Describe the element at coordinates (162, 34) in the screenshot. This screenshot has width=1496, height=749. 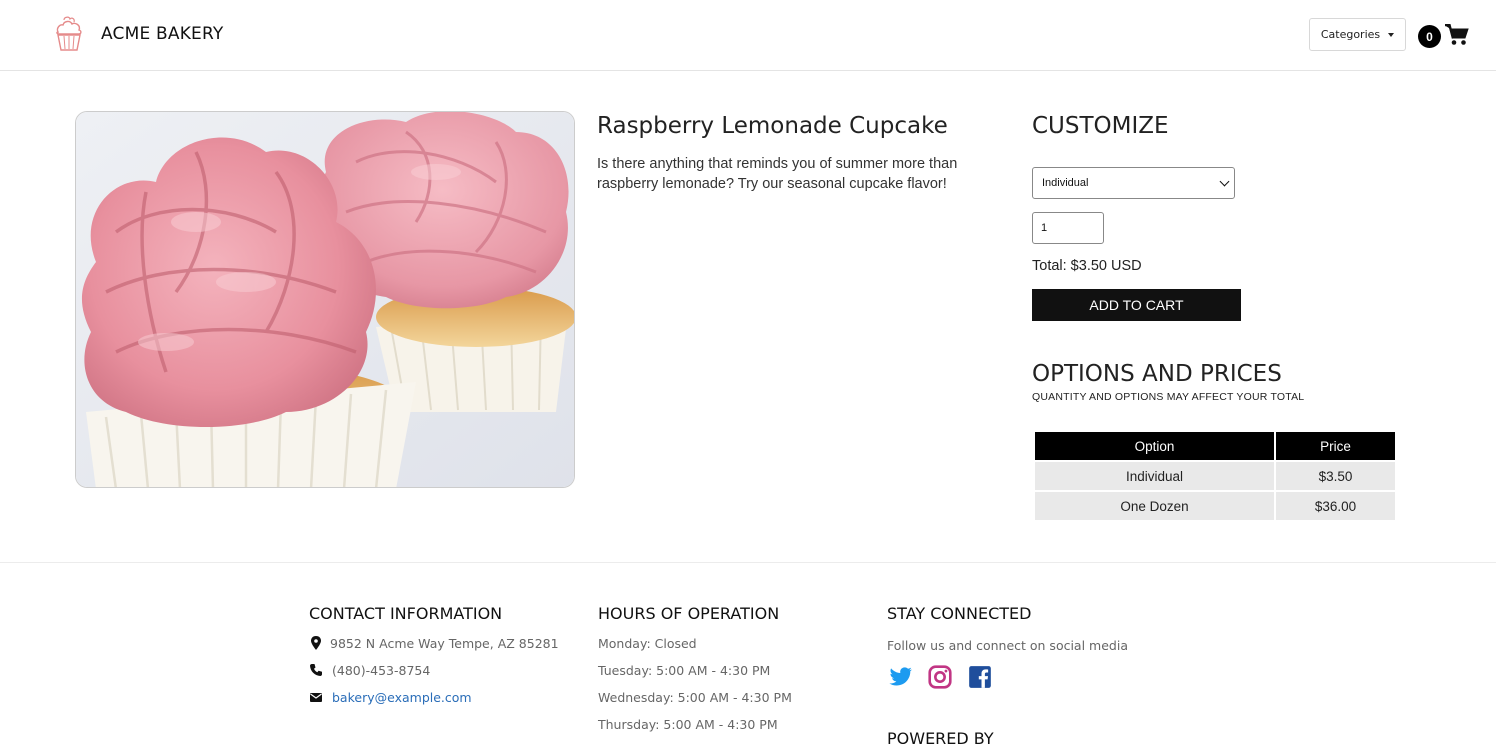
I see `brand-name: ACME BAKERY` at that location.